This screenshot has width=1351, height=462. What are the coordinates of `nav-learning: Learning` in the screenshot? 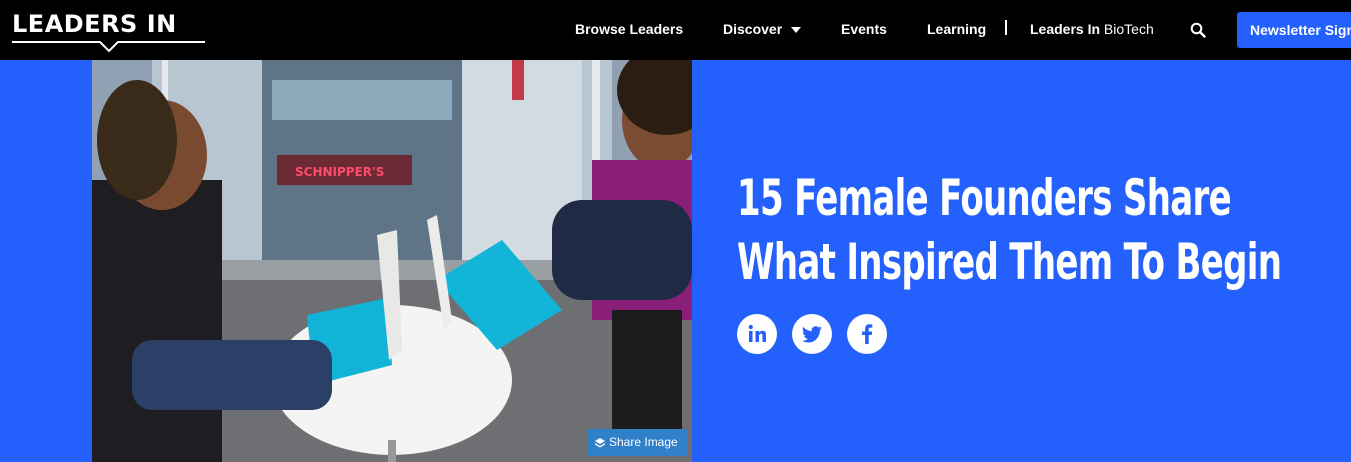 It's located at (956, 29).